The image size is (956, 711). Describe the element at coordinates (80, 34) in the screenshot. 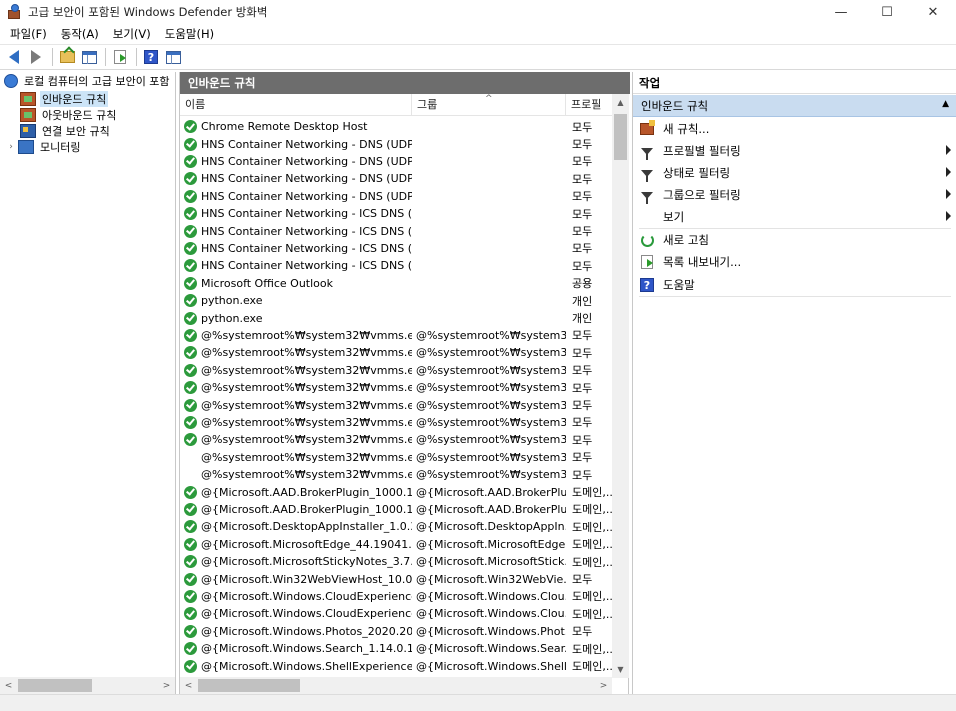

I see `menu-action: 동작(A)` at that location.